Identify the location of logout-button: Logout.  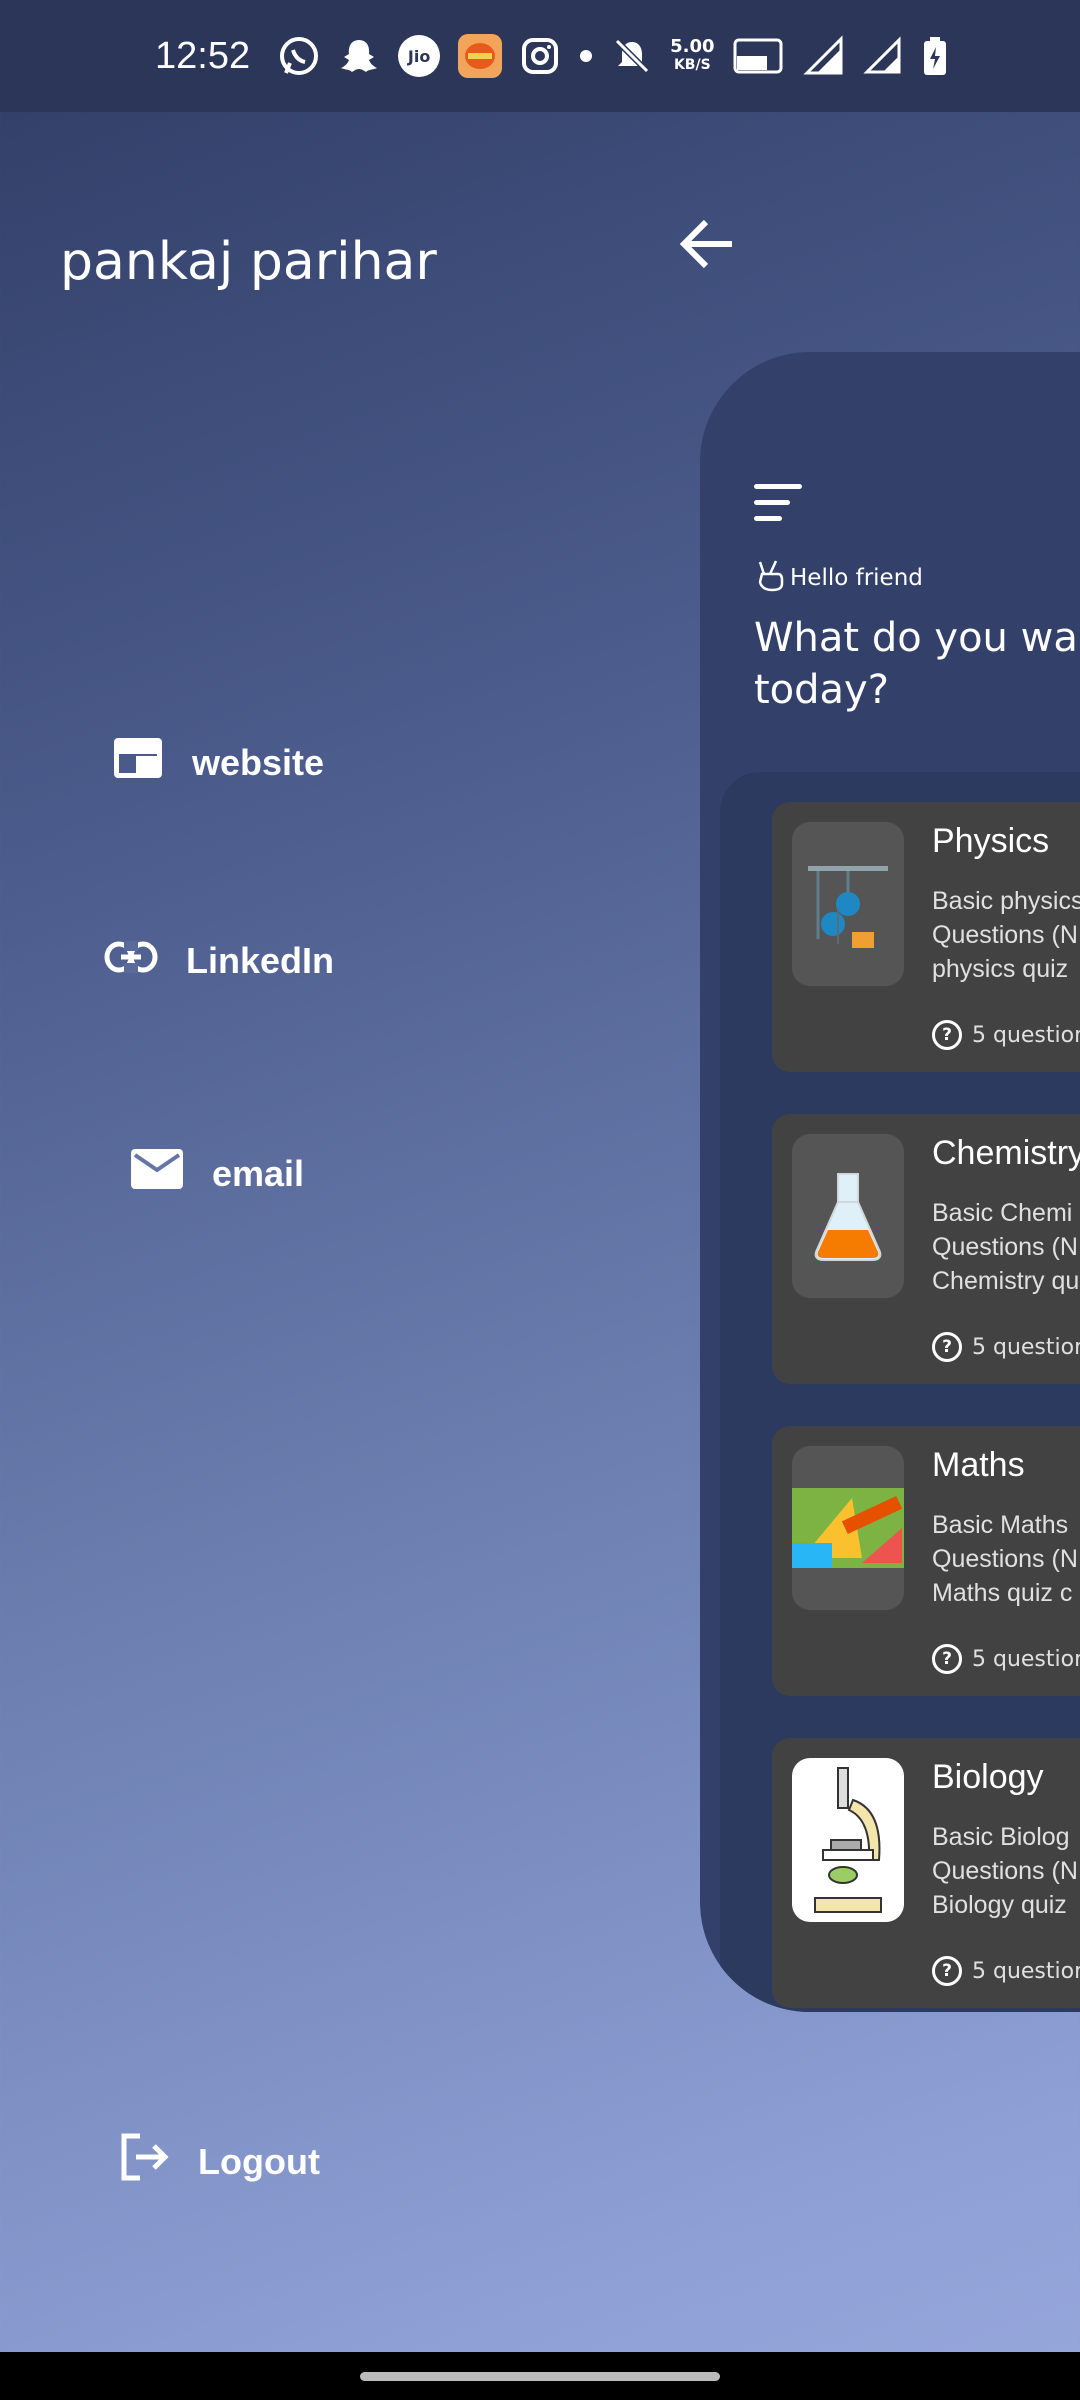
(219, 2161).